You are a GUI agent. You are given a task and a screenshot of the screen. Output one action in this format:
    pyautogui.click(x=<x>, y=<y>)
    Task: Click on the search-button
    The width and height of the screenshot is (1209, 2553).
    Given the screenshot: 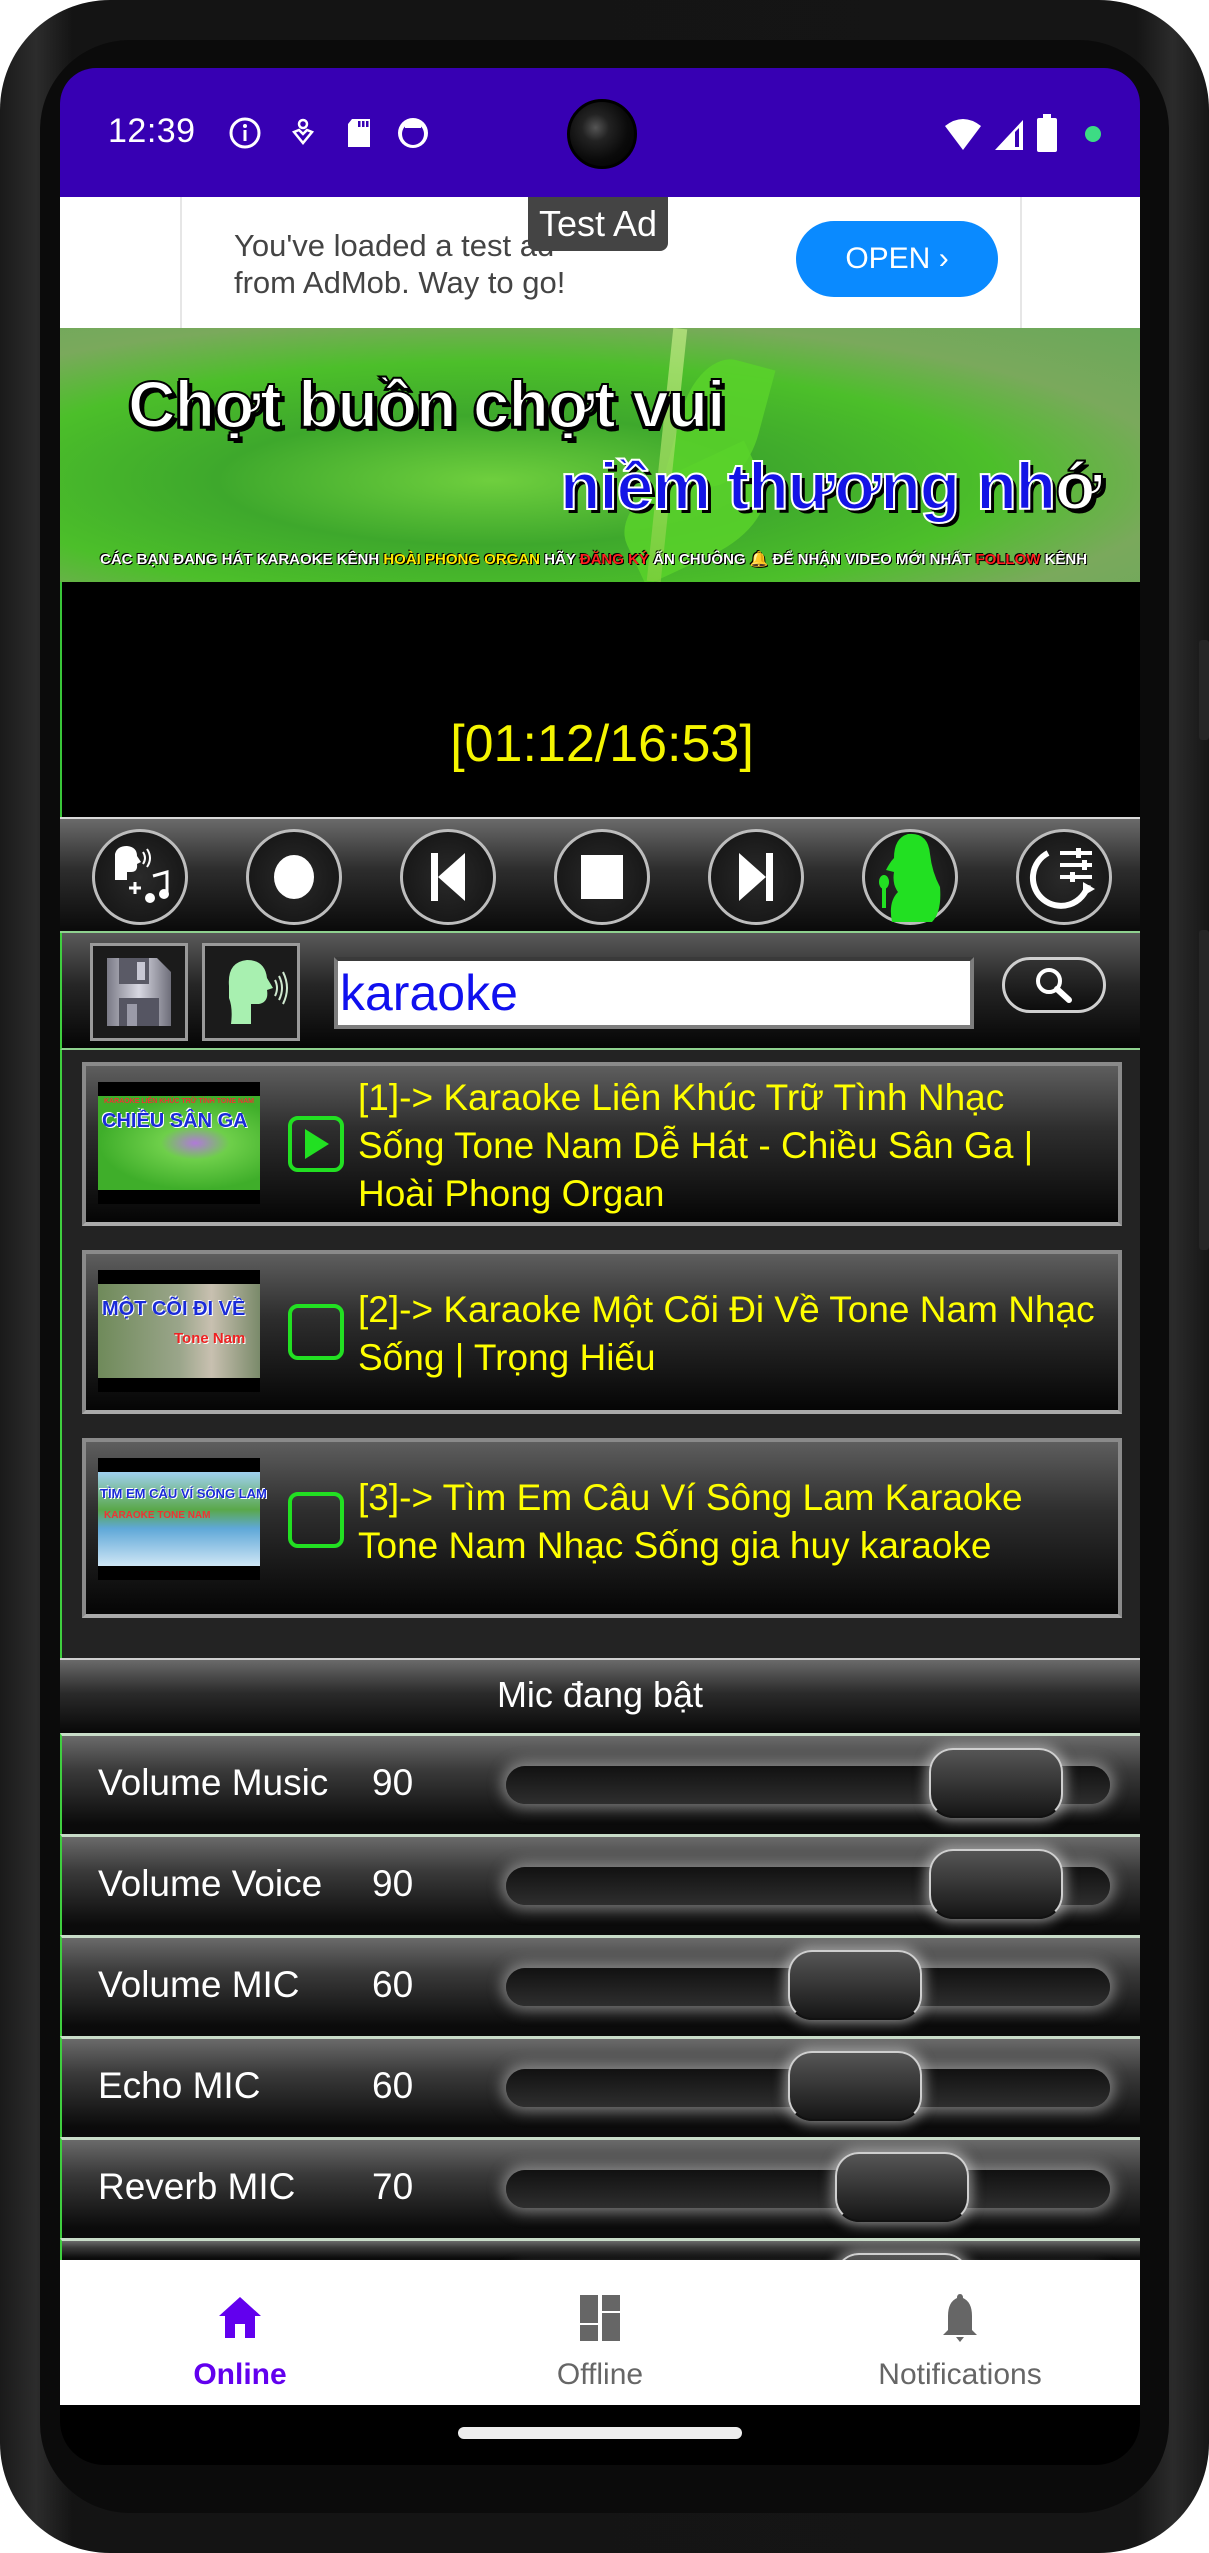 What is the action you would take?
    pyautogui.click(x=1054, y=985)
    